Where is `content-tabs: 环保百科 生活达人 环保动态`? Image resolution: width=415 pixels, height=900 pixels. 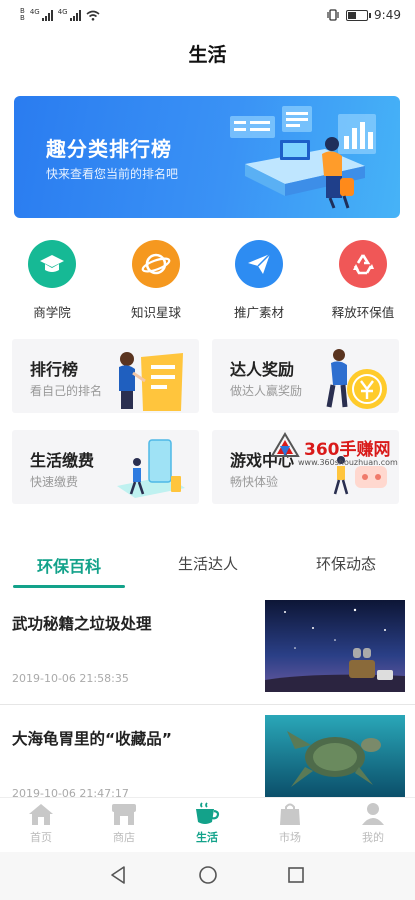
content-tabs: 环保百科 生活达人 环保动态 is located at coordinates (207, 567).